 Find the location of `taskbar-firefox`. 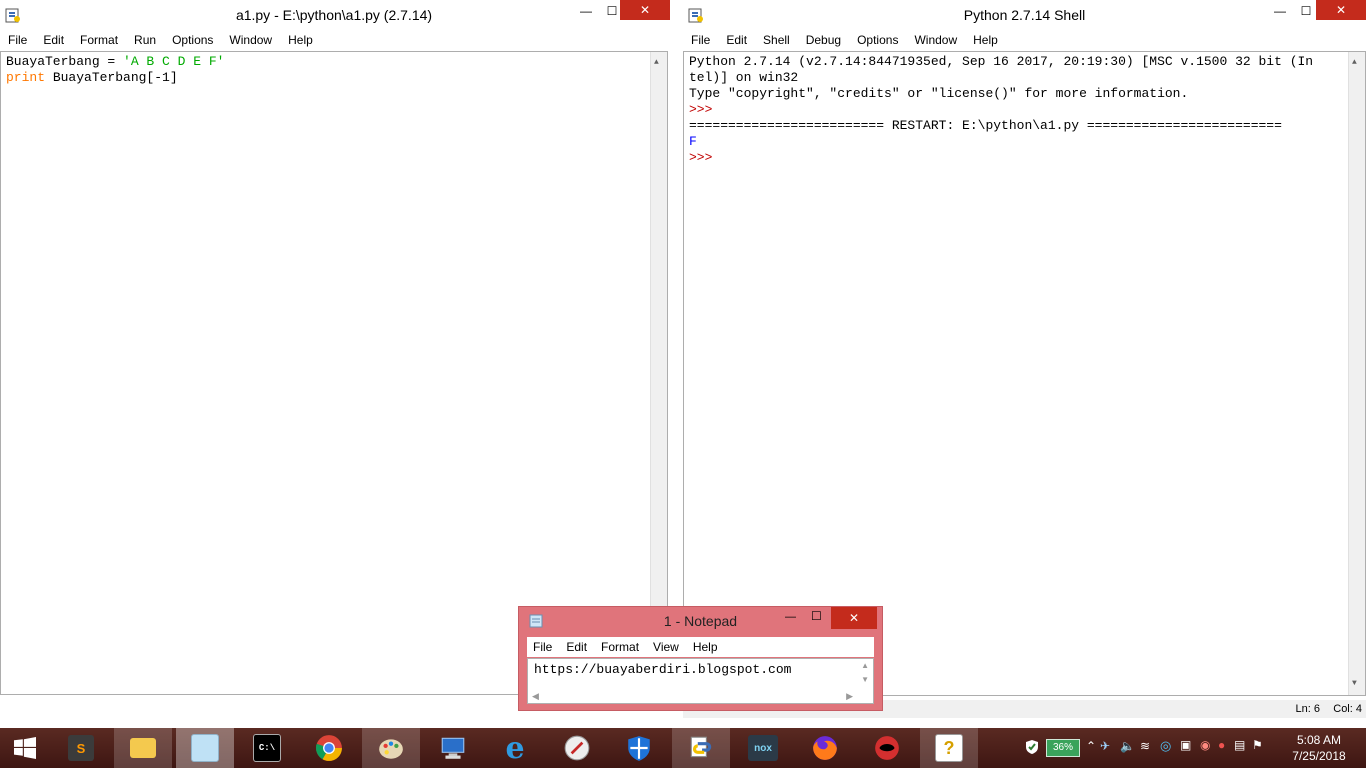

taskbar-firefox is located at coordinates (825, 748).